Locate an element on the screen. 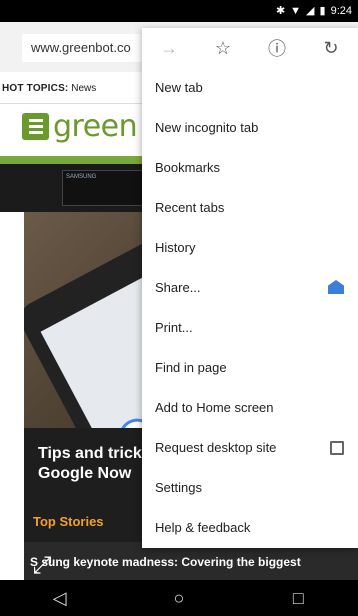 The height and width of the screenshot is (616, 358). android-nav-bar: ◁ ○ □ is located at coordinates (179, 598).